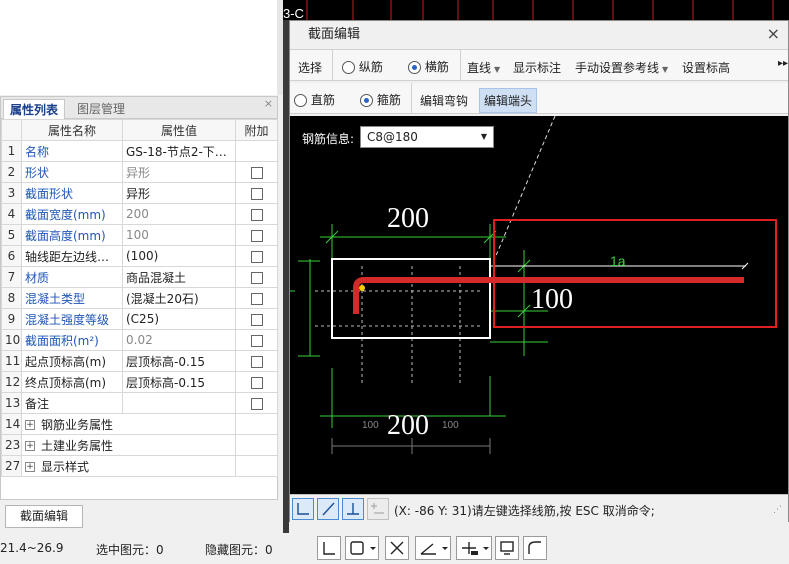 The width and height of the screenshot is (789, 564). I want to click on table-row: 4 截面宽度(mm) 200, so click(139, 214).